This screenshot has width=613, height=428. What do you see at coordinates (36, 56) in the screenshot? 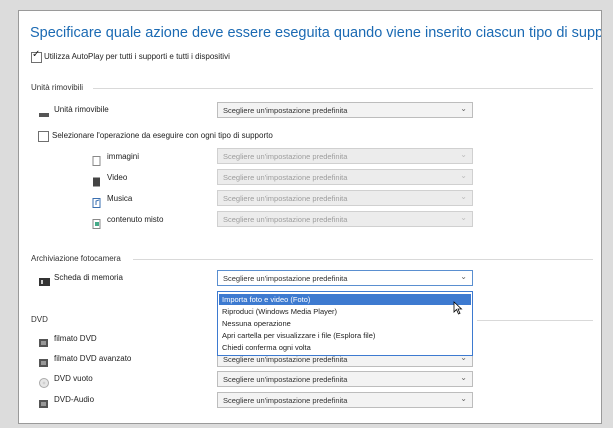
I see `autoplay-checkbox` at bounding box center [36, 56].